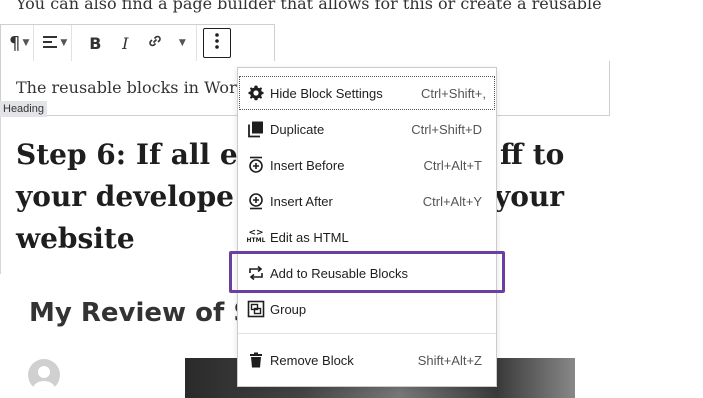 This screenshot has width=703, height=398. Describe the element at coordinates (256, 93) in the screenshot. I see `gear-icon` at that location.